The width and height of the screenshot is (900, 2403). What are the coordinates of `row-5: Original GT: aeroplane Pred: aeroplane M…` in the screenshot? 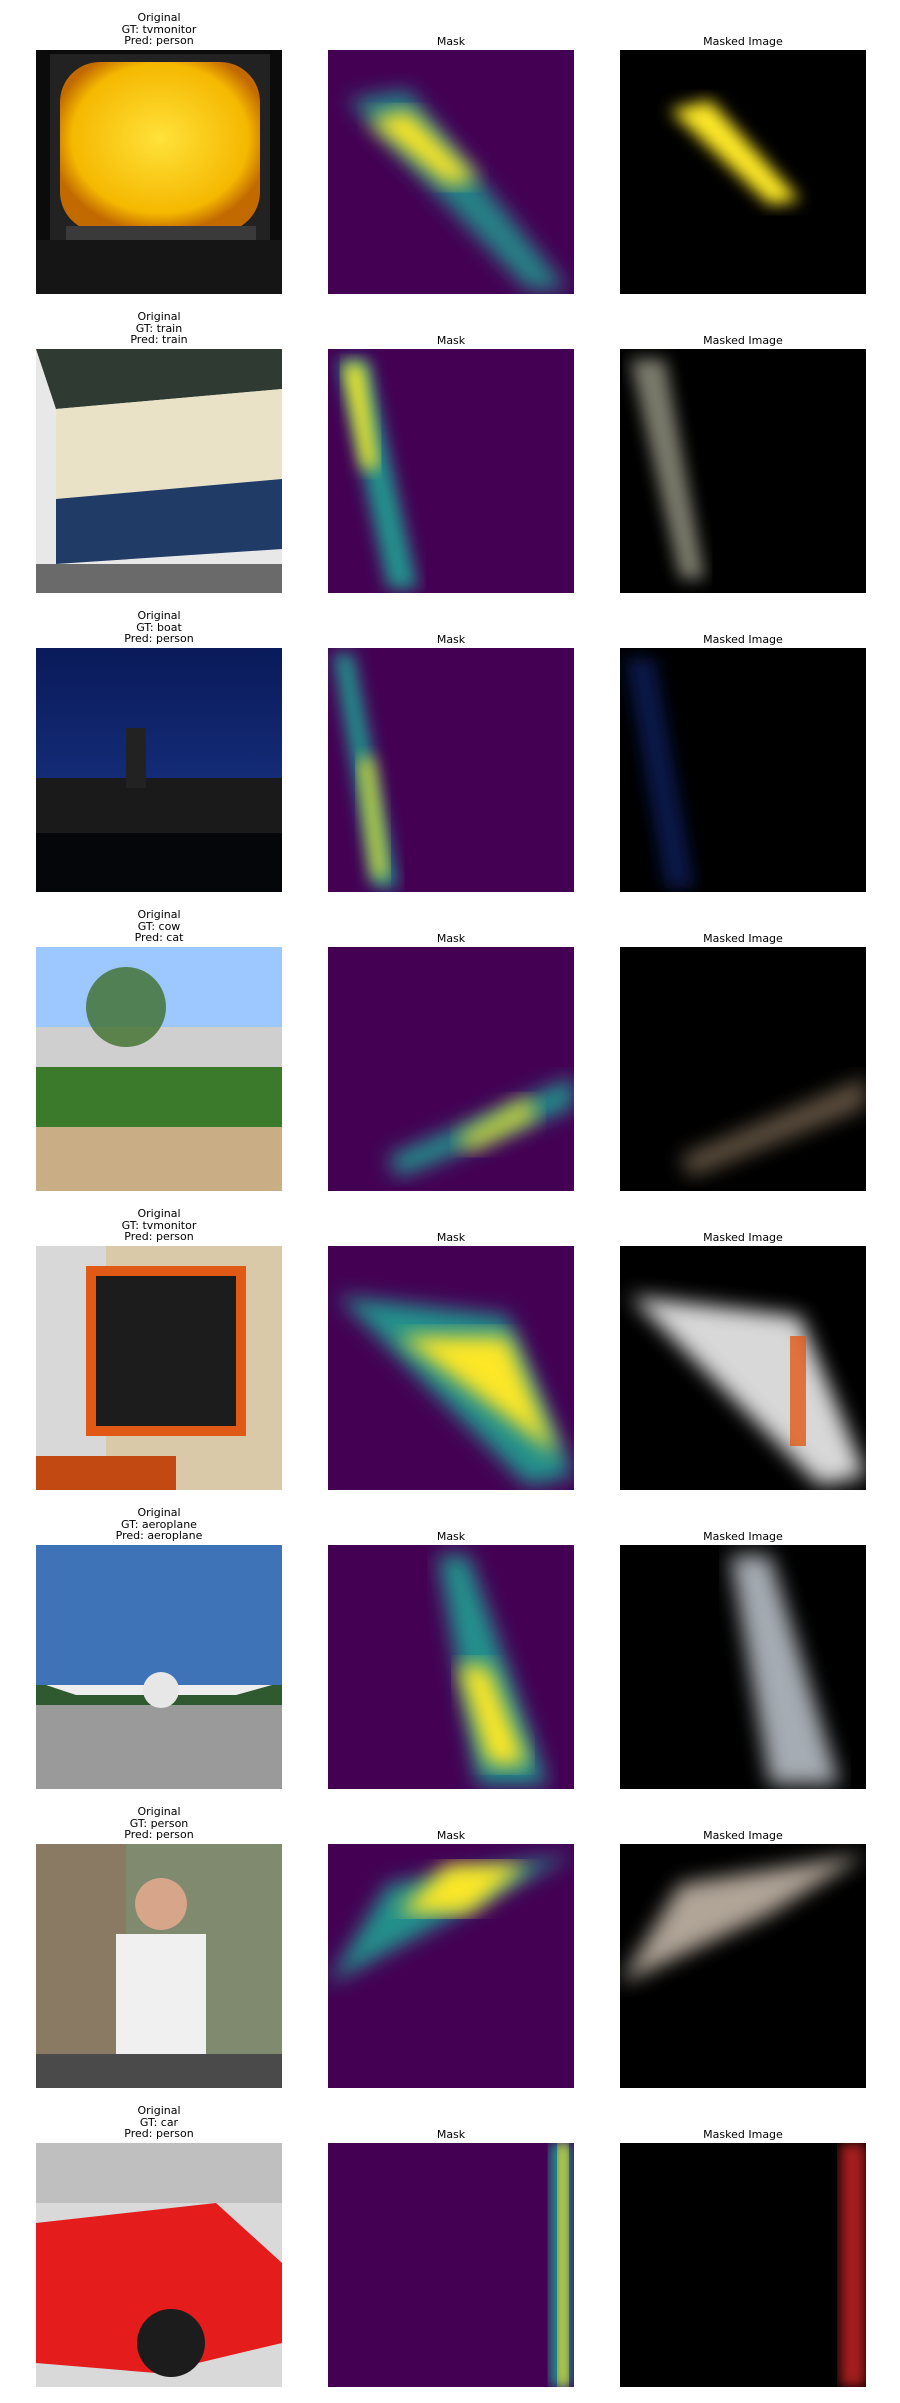 It's located at (450, 1656).